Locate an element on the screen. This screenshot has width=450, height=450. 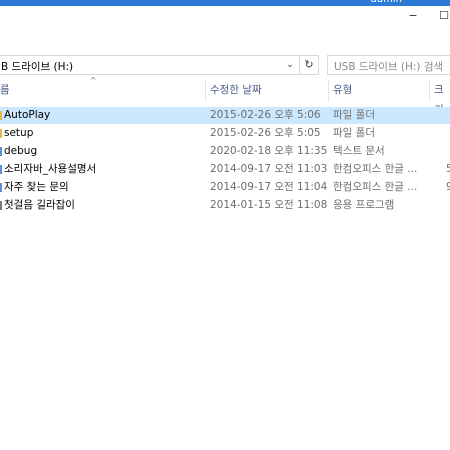
column-header-name: 름 is located at coordinates (5, 90).